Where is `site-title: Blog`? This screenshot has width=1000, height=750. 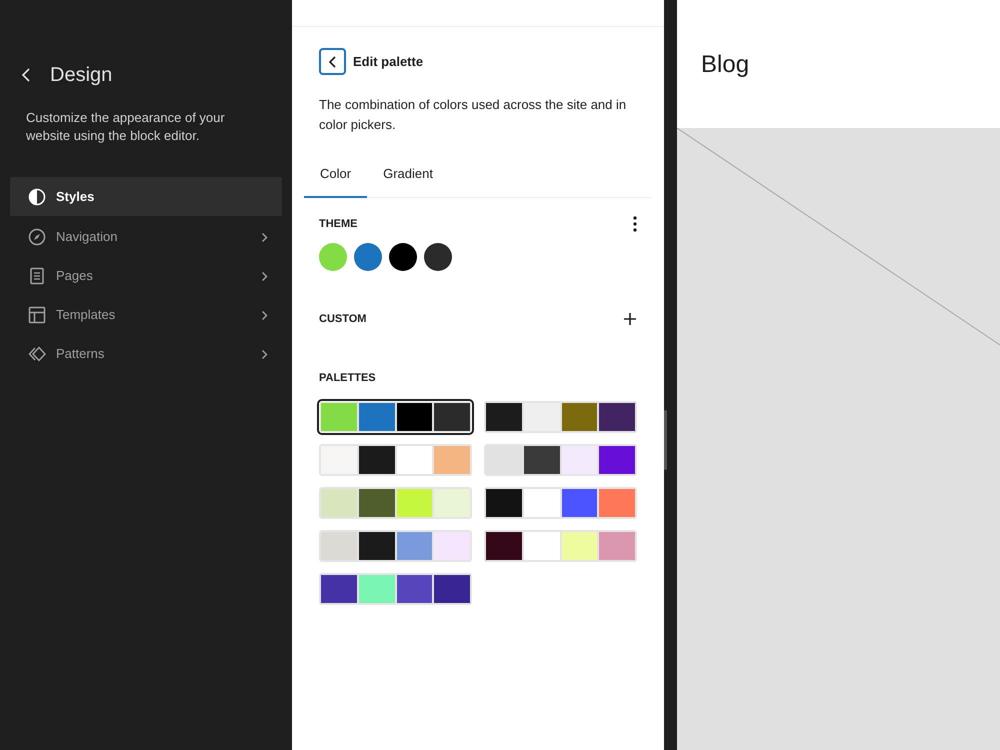
site-title: Blog is located at coordinates (725, 64).